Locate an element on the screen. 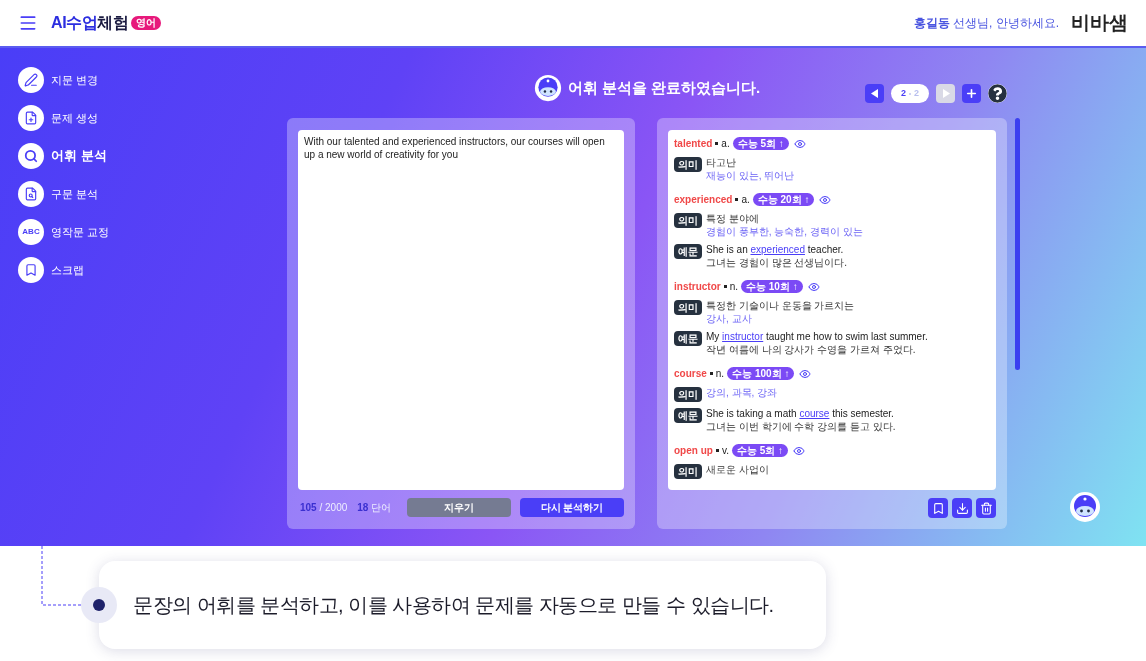  vocabulary-word: experienced is located at coordinates (703, 200).